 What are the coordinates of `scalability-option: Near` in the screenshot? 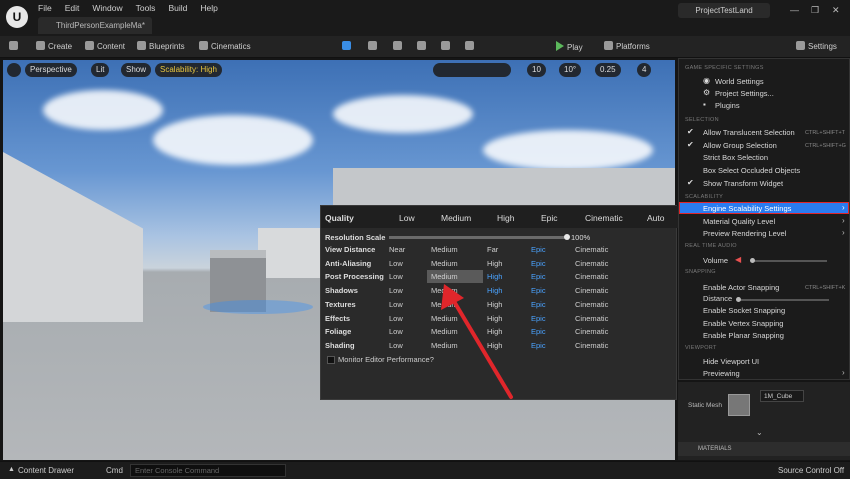 It's located at (397, 249).